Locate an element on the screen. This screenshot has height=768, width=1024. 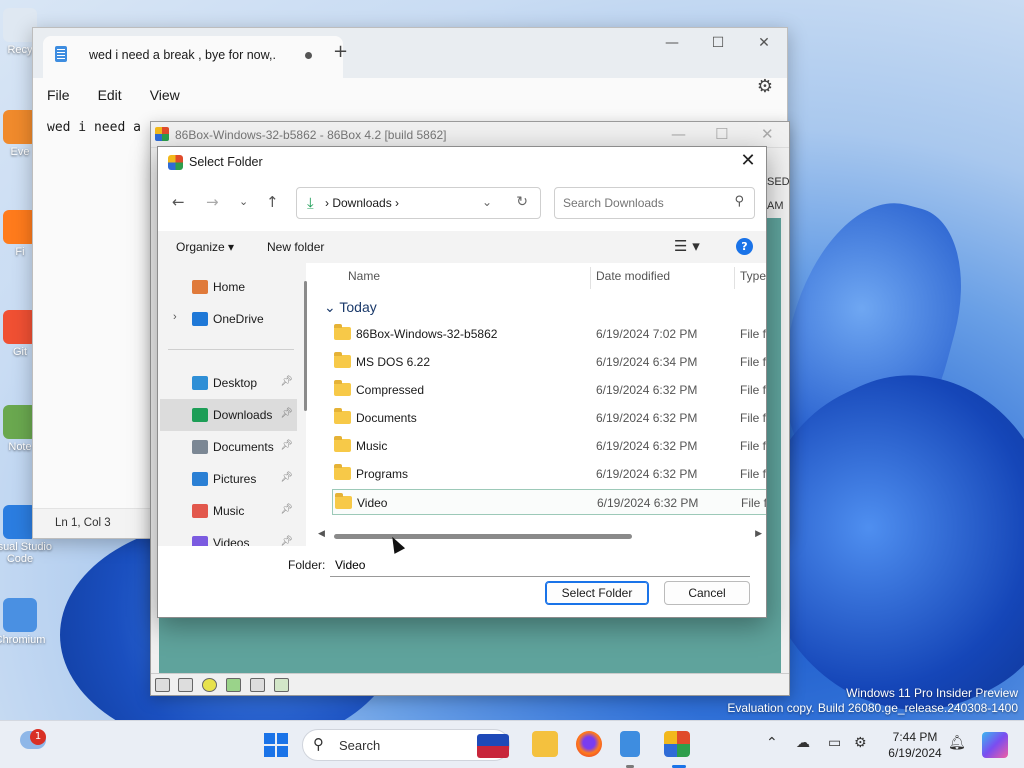
file-list-horizontal-scrollbar: ◀ ▶ is located at coordinates (540, 536).